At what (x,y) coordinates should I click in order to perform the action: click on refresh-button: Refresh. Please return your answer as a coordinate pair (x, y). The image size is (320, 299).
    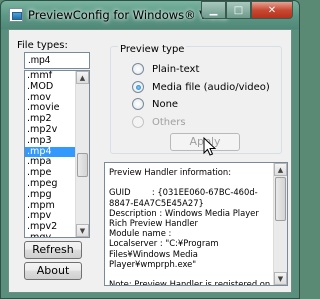
    Looking at the image, I should click on (53, 250).